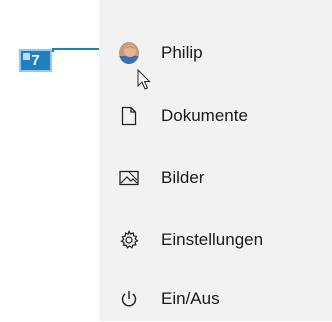 The height and width of the screenshot is (322, 332). I want to click on mouse-cursor-icon, so click(144, 82).